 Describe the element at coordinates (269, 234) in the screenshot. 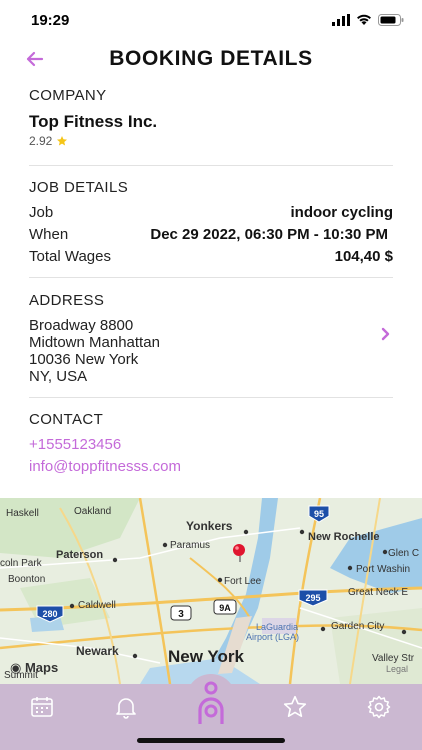

I see `when-value: Dec 29 2022, 06:30 PM - 10:30 PM` at that location.